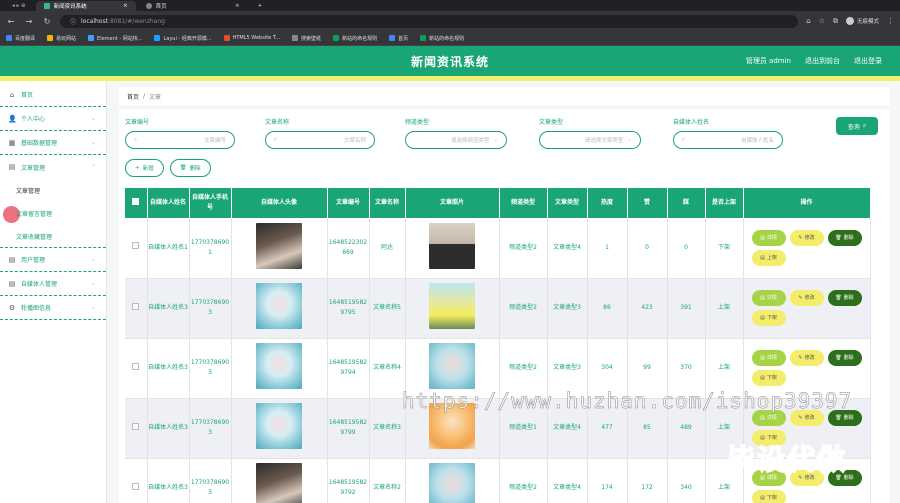  I want to click on bookmark-icon, so click(392, 38).